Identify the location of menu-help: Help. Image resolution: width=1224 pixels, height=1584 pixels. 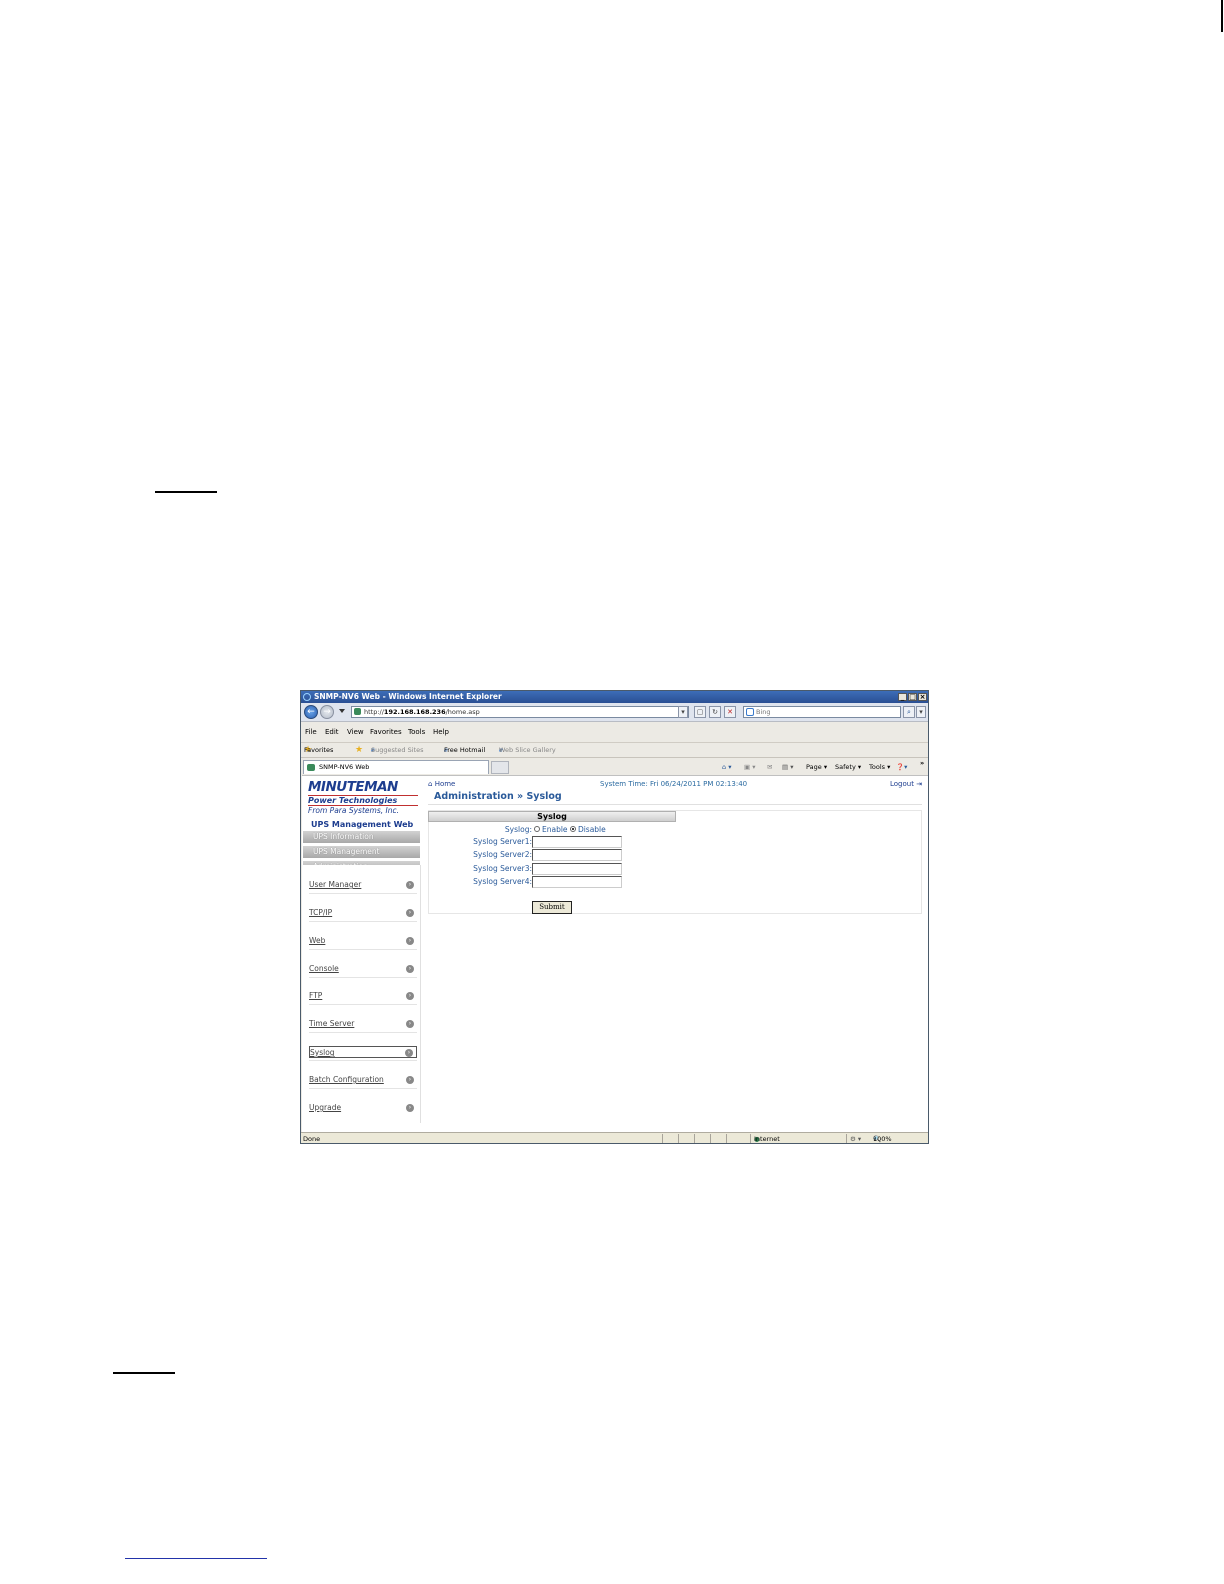
(441, 732).